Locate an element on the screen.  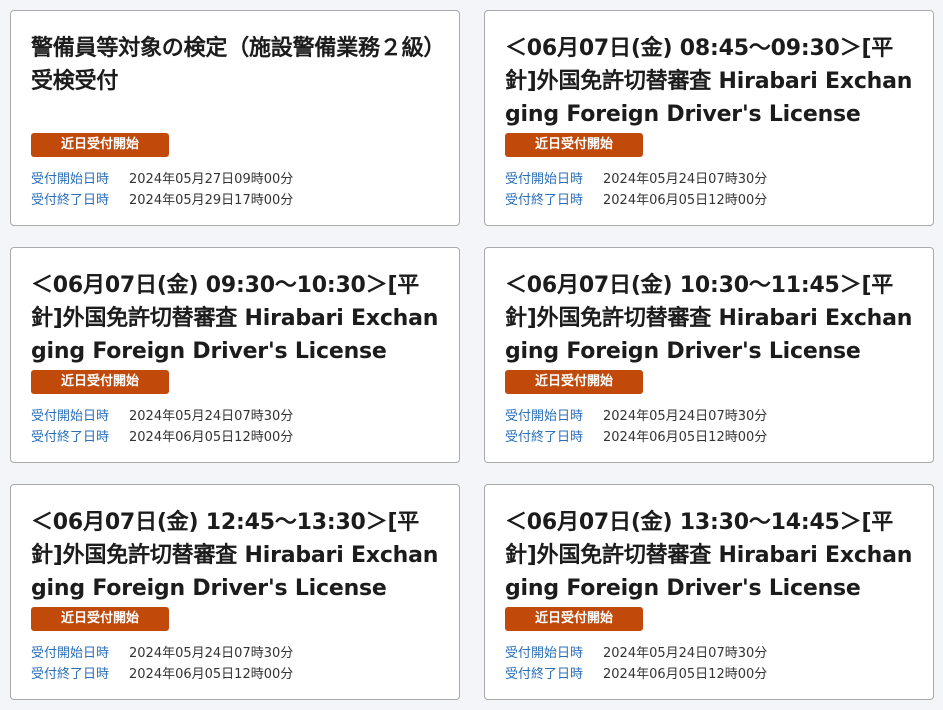
end-date-row: 受付終了日時 2024年05月29日17時00分 is located at coordinates (240, 200).